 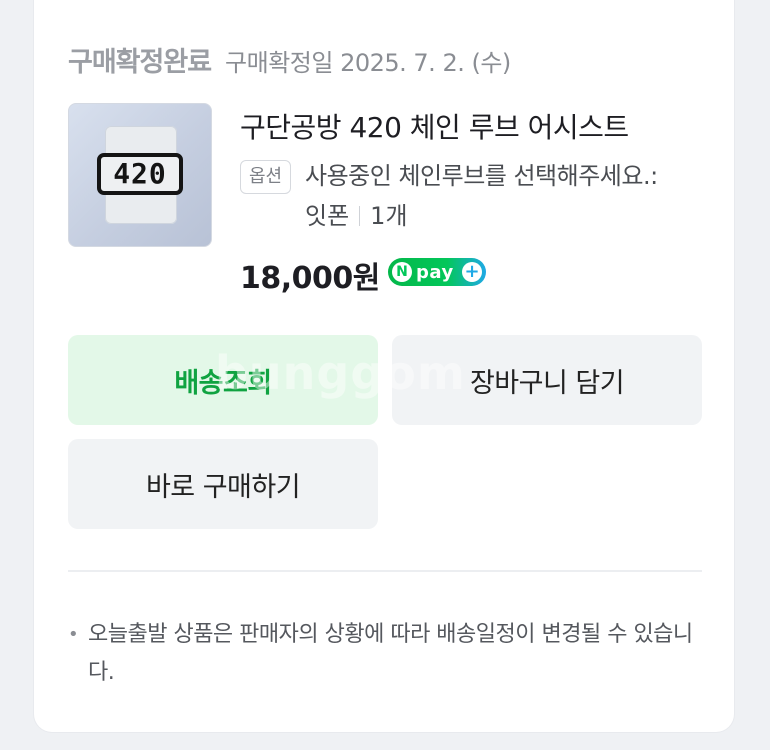 I want to click on product-name: 구단공방 420 체인 루브 어시스트, so click(x=434, y=126).